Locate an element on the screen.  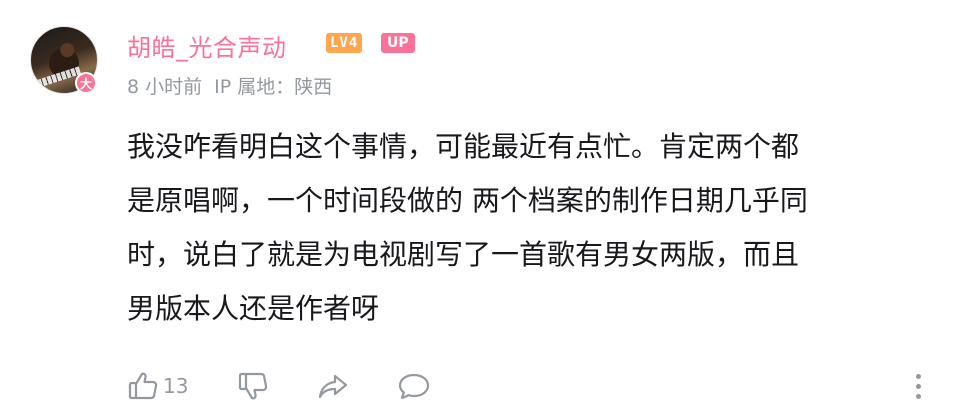
level-badge: LV4 is located at coordinates (344, 43).